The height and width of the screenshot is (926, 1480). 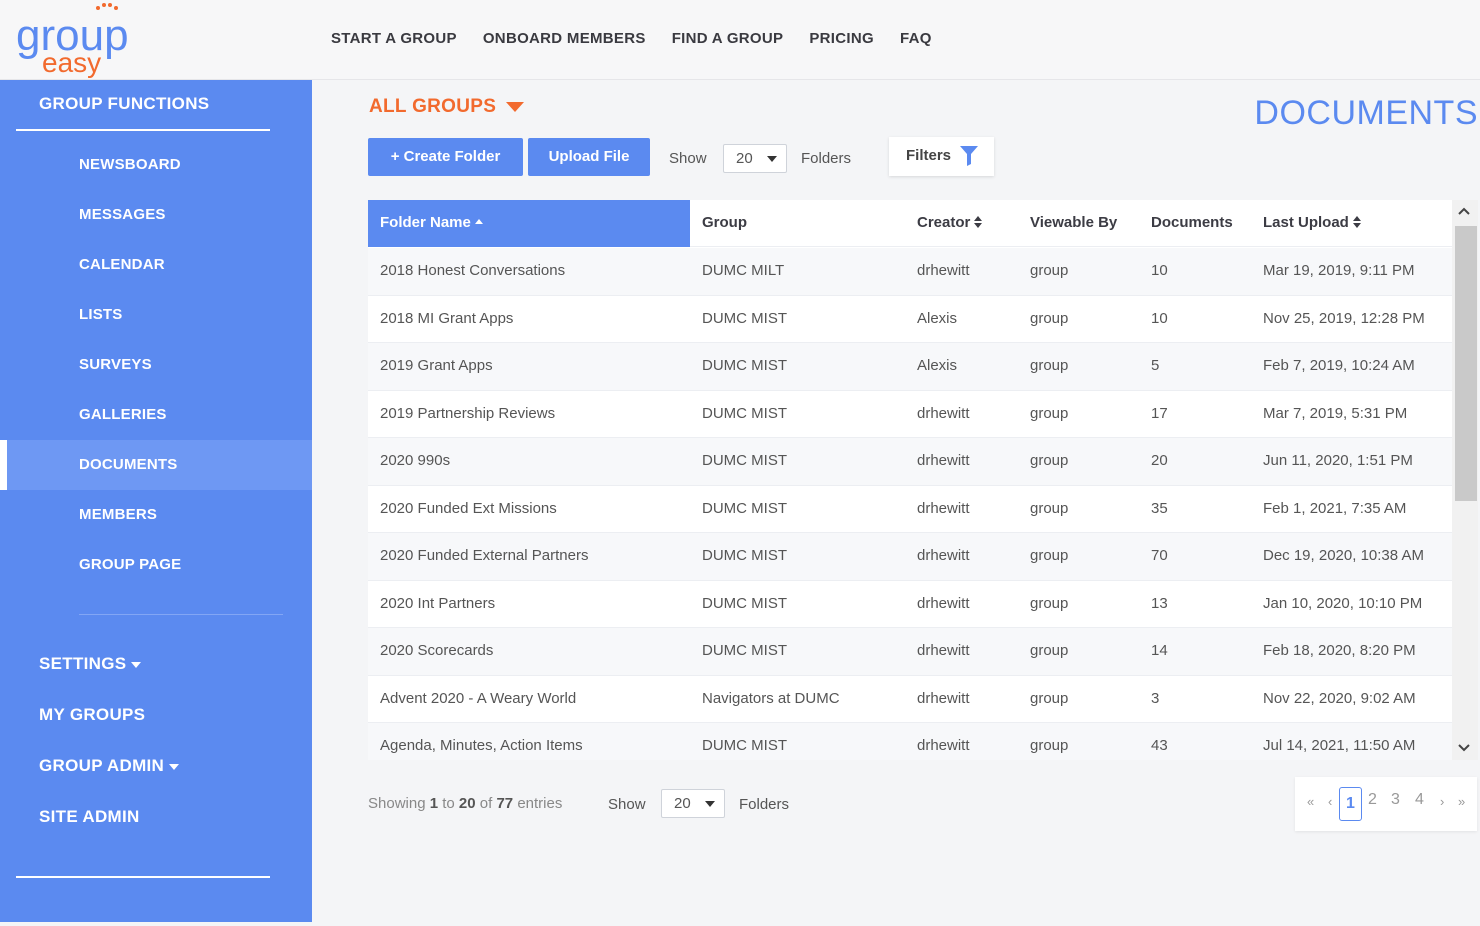 What do you see at coordinates (1312, 223) in the screenshot?
I see `column-last-upload: Last Upload` at bounding box center [1312, 223].